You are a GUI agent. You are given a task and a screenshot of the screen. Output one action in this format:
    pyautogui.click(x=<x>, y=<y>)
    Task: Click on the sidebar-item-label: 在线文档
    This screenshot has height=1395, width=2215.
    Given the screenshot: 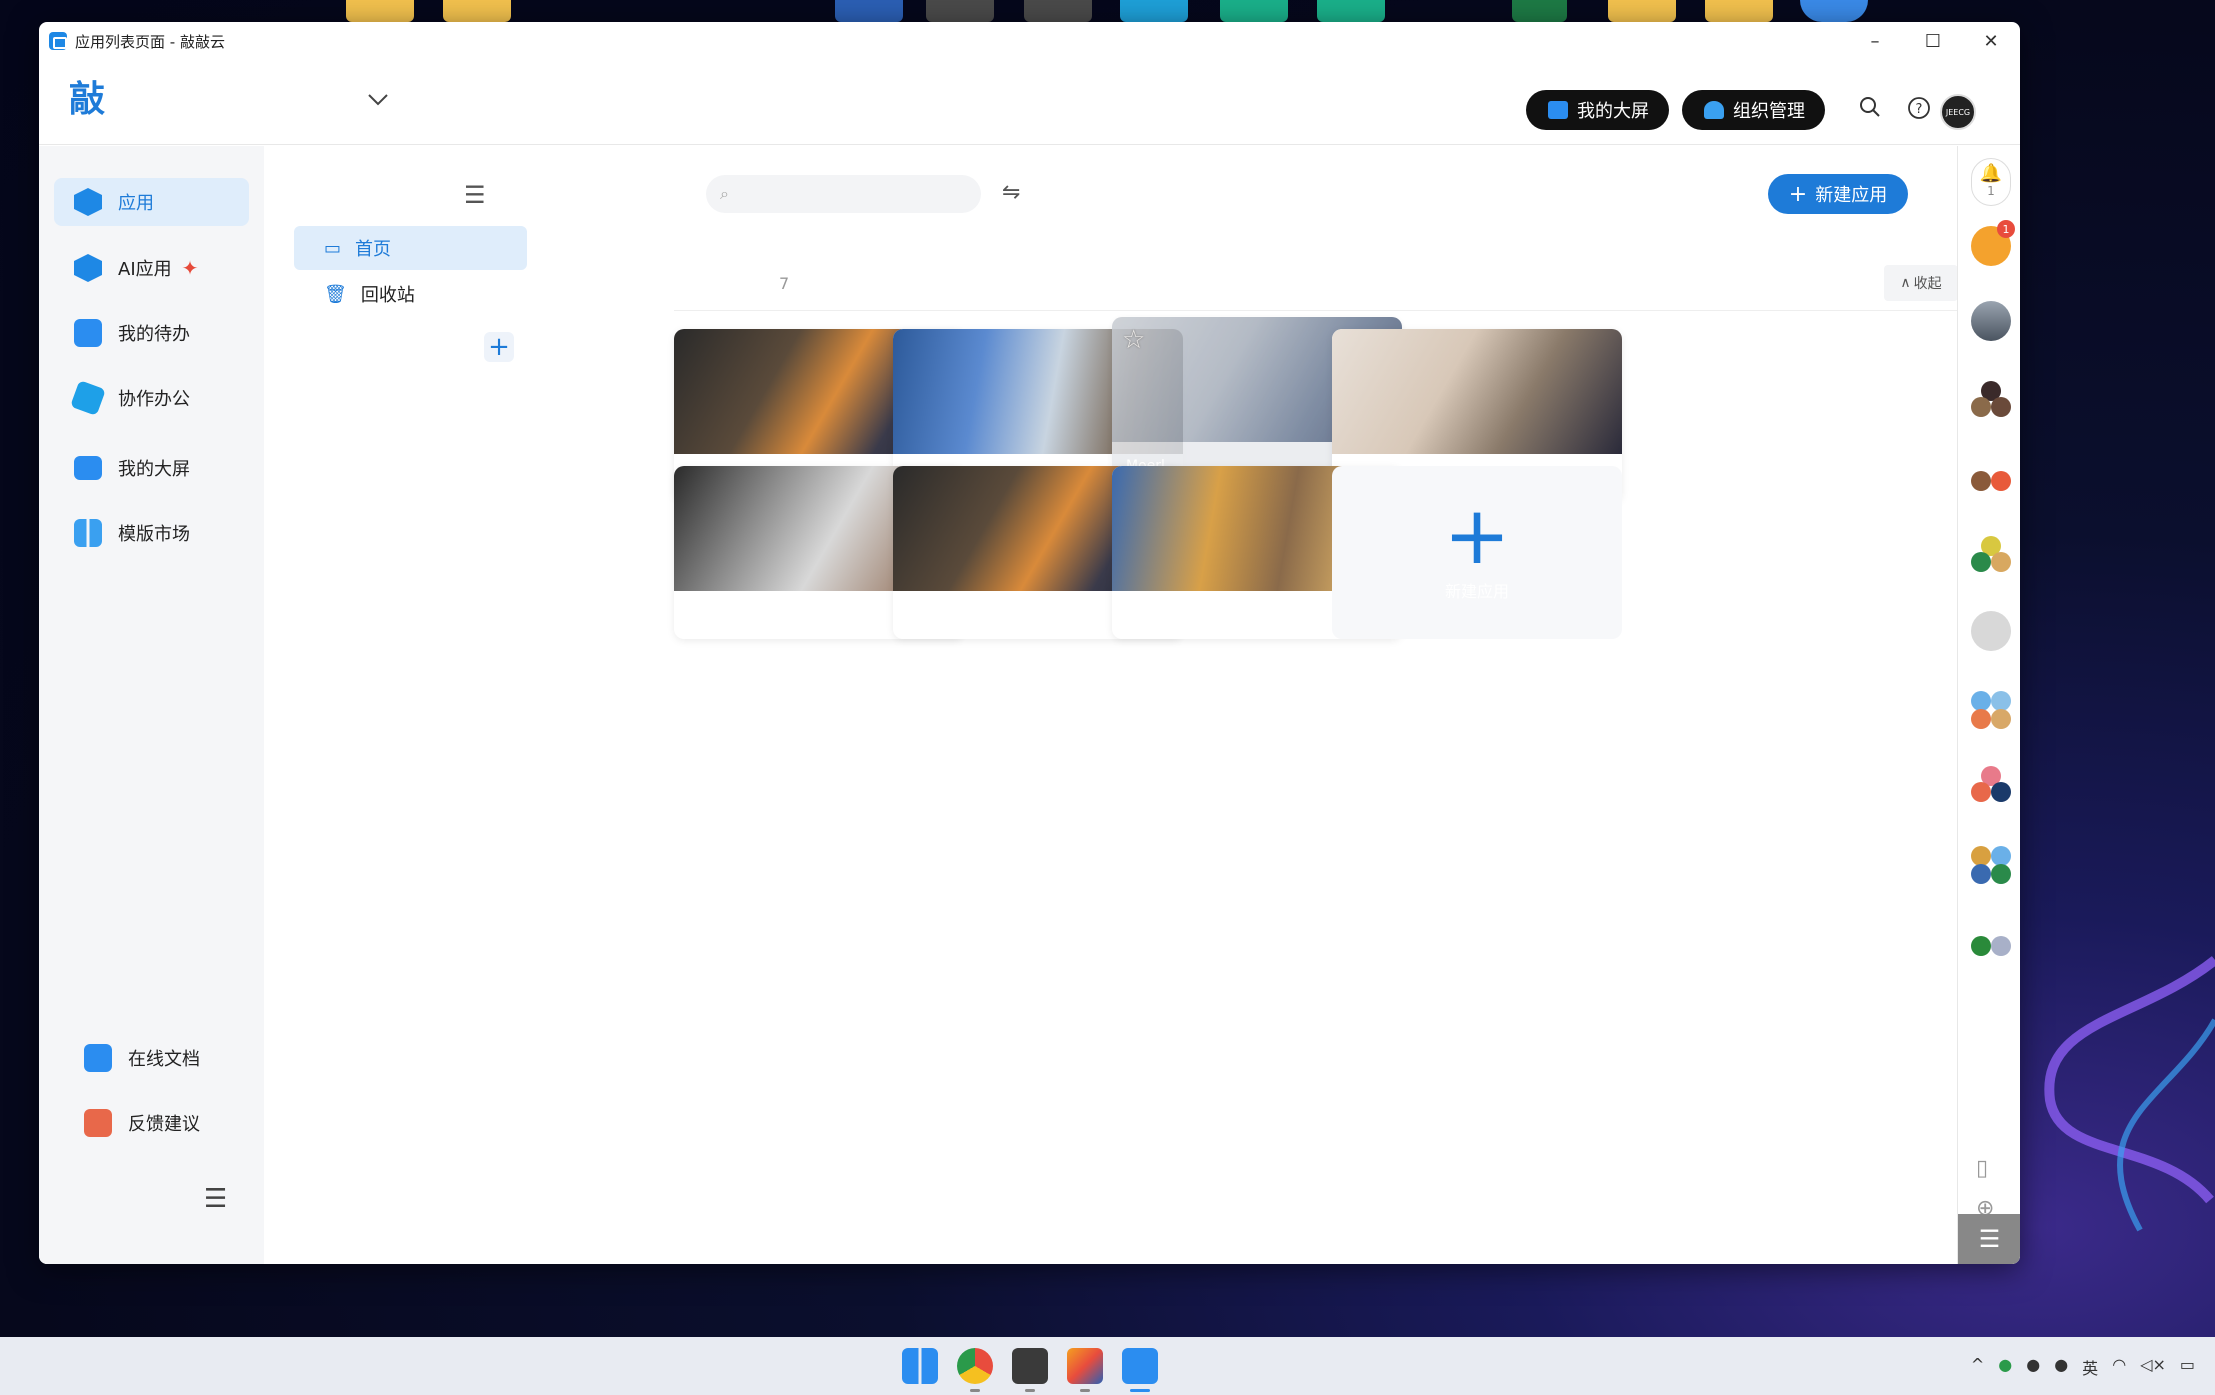 What is the action you would take?
    pyautogui.click(x=164, y=1059)
    